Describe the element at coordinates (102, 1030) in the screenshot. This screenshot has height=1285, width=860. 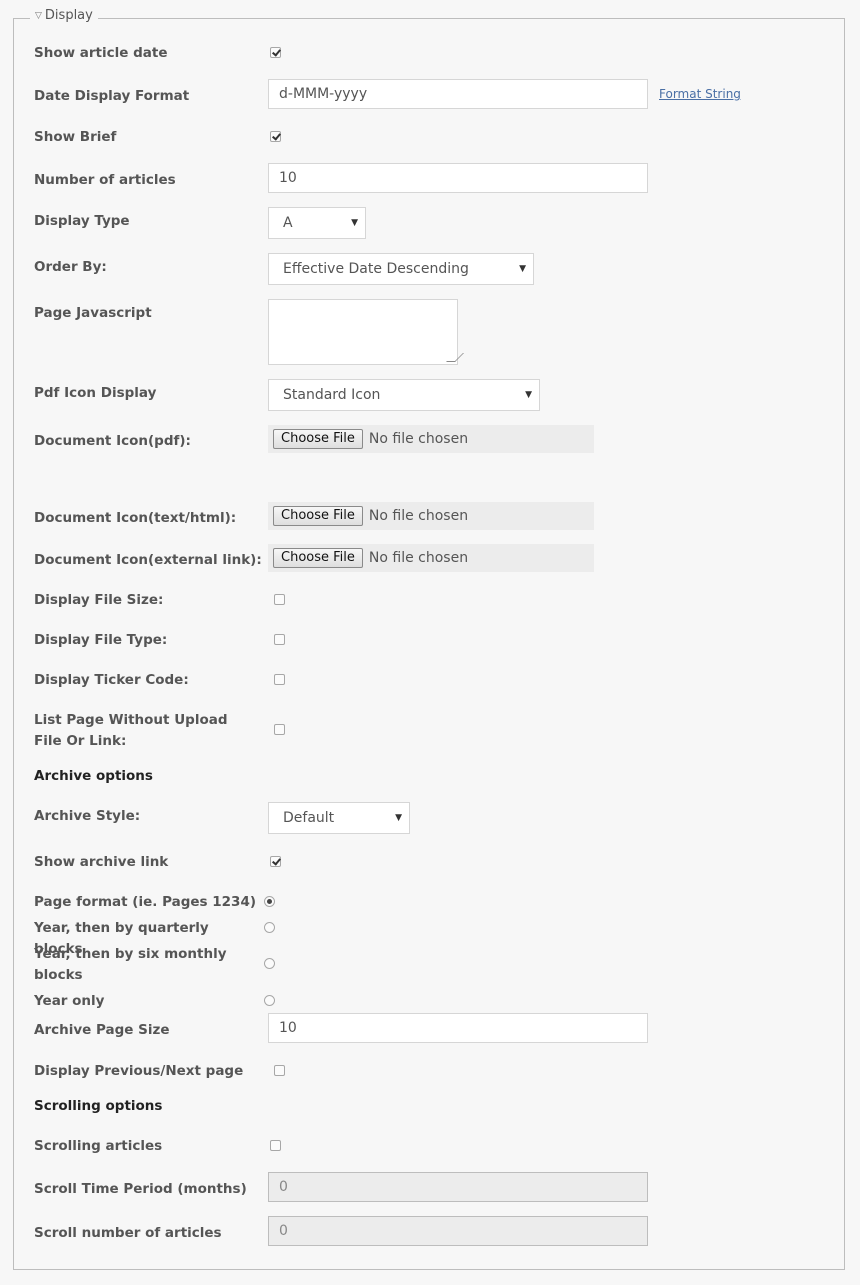
I see `archive-page-size-label: Archive Page Size` at that location.